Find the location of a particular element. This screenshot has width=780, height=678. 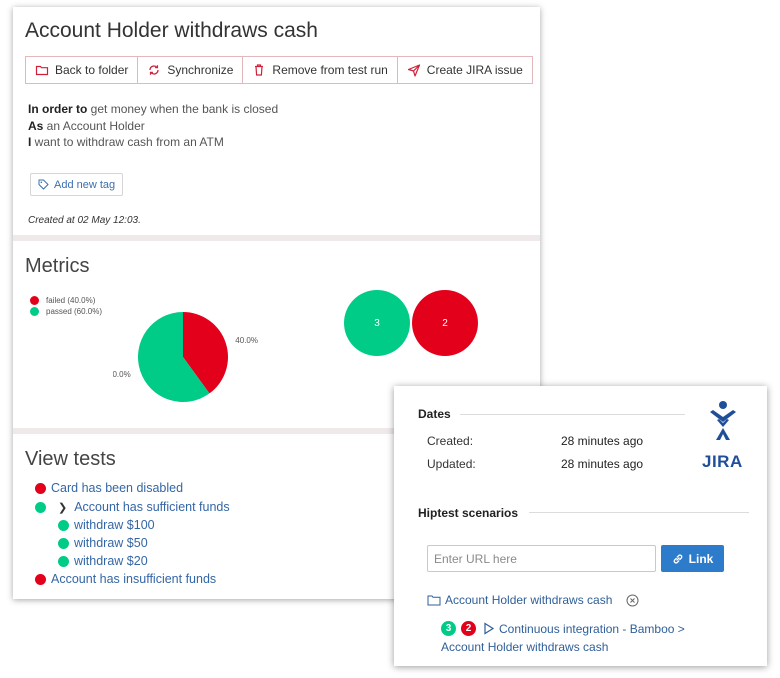

legend-item-passed: passed (60.0%) is located at coordinates (66, 311).